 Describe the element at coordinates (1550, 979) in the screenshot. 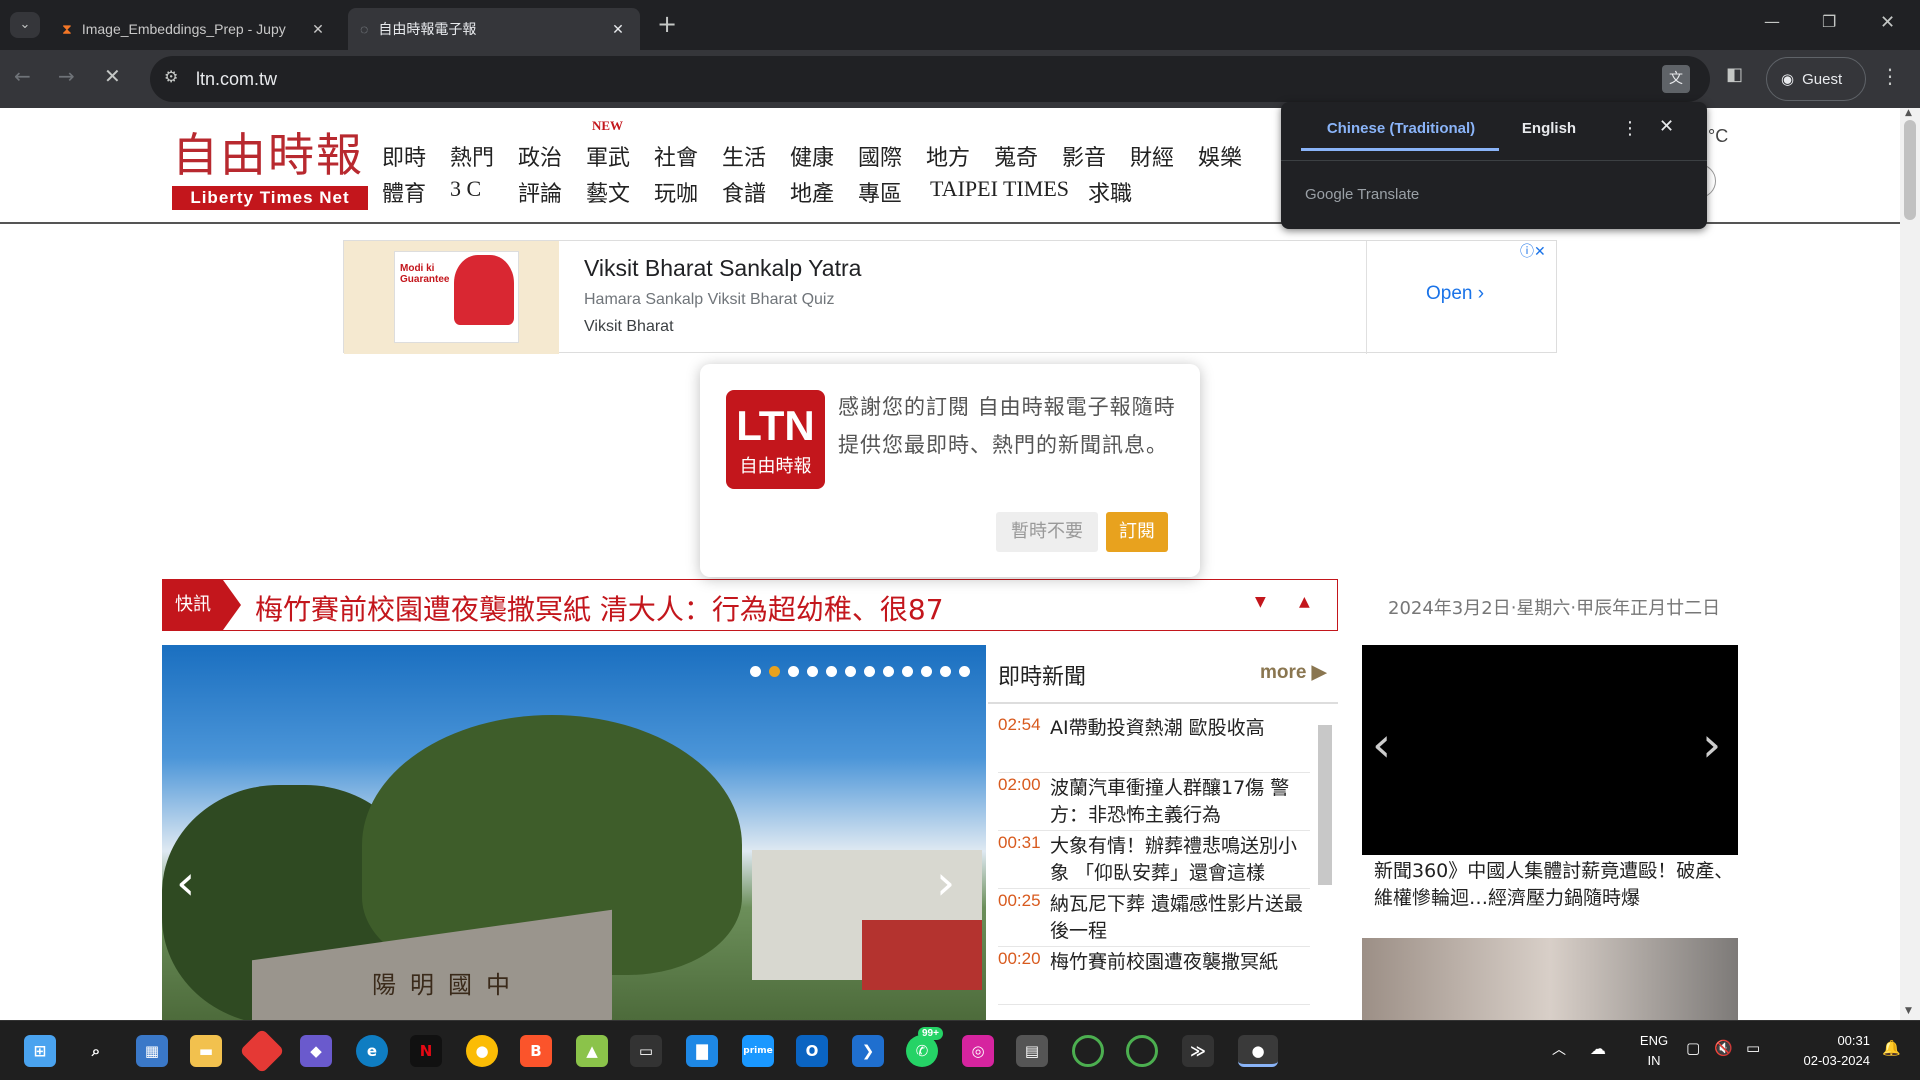

I see `news-photo` at that location.